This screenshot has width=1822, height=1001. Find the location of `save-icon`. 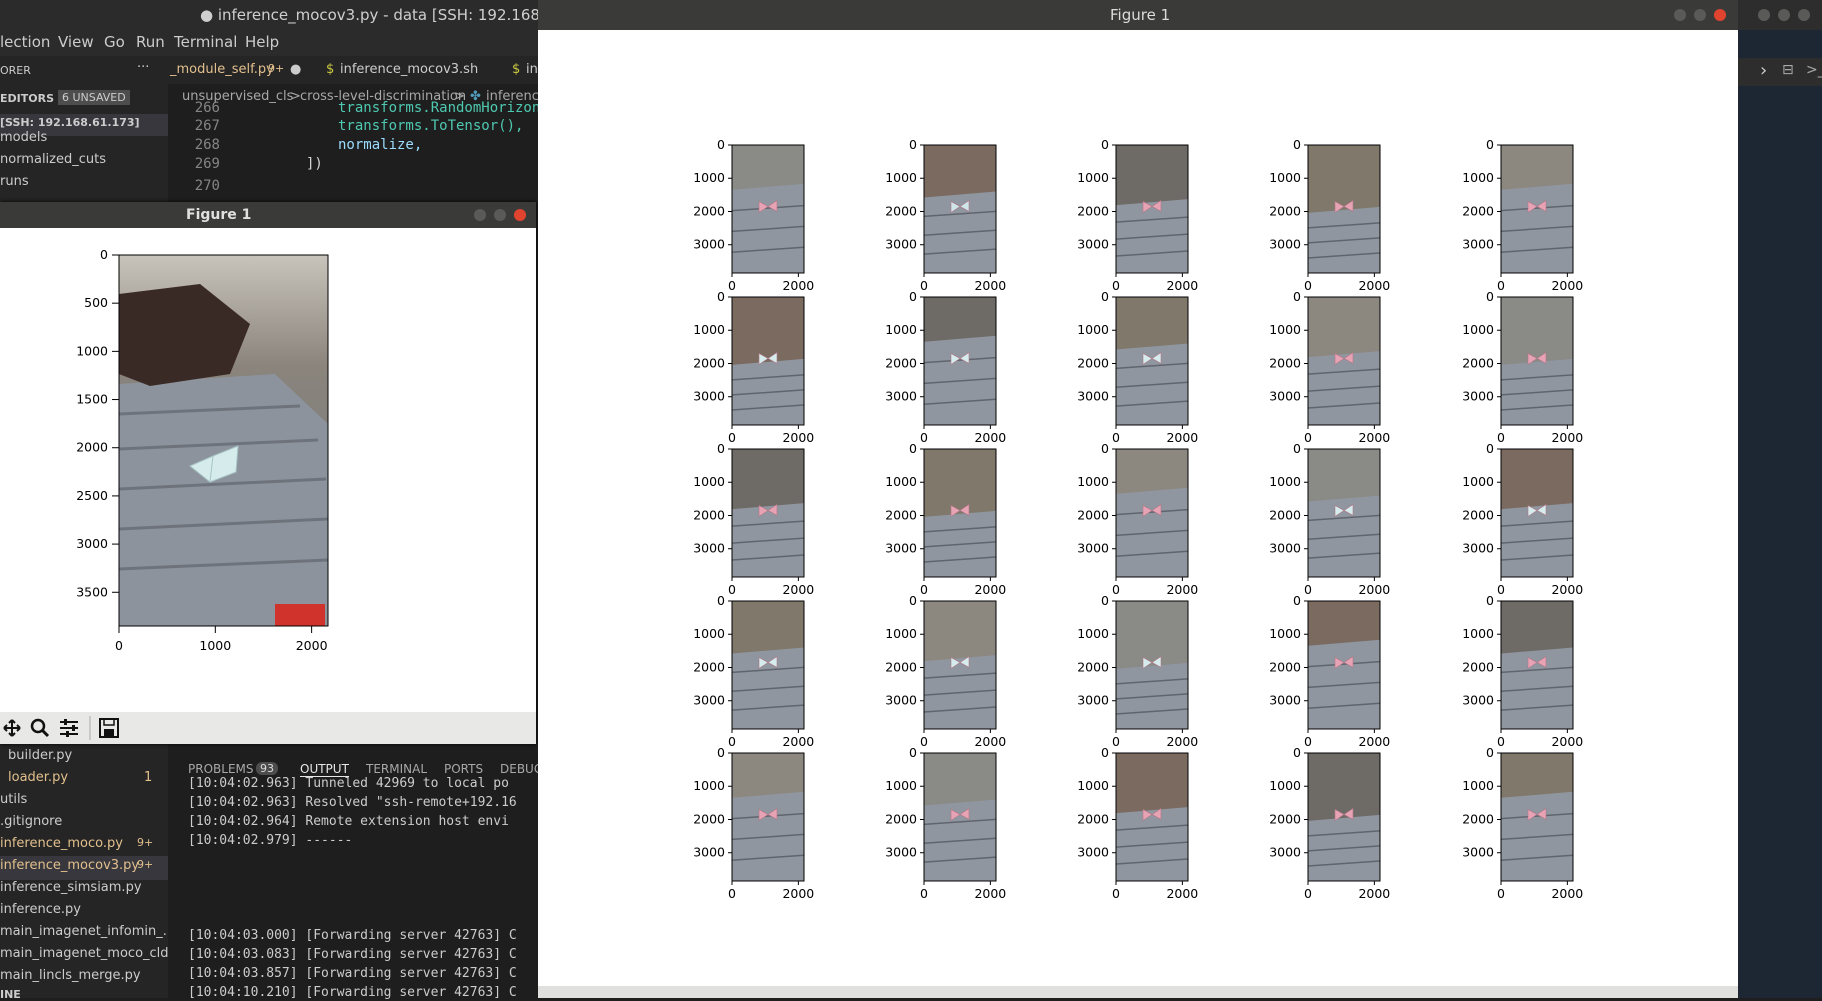

save-icon is located at coordinates (109, 728).